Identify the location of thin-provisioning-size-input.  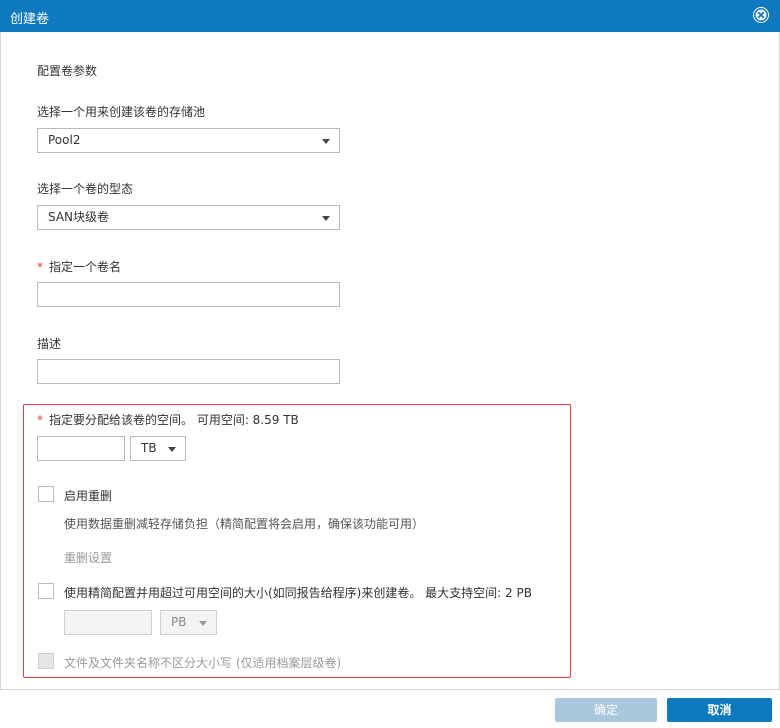
(108, 622).